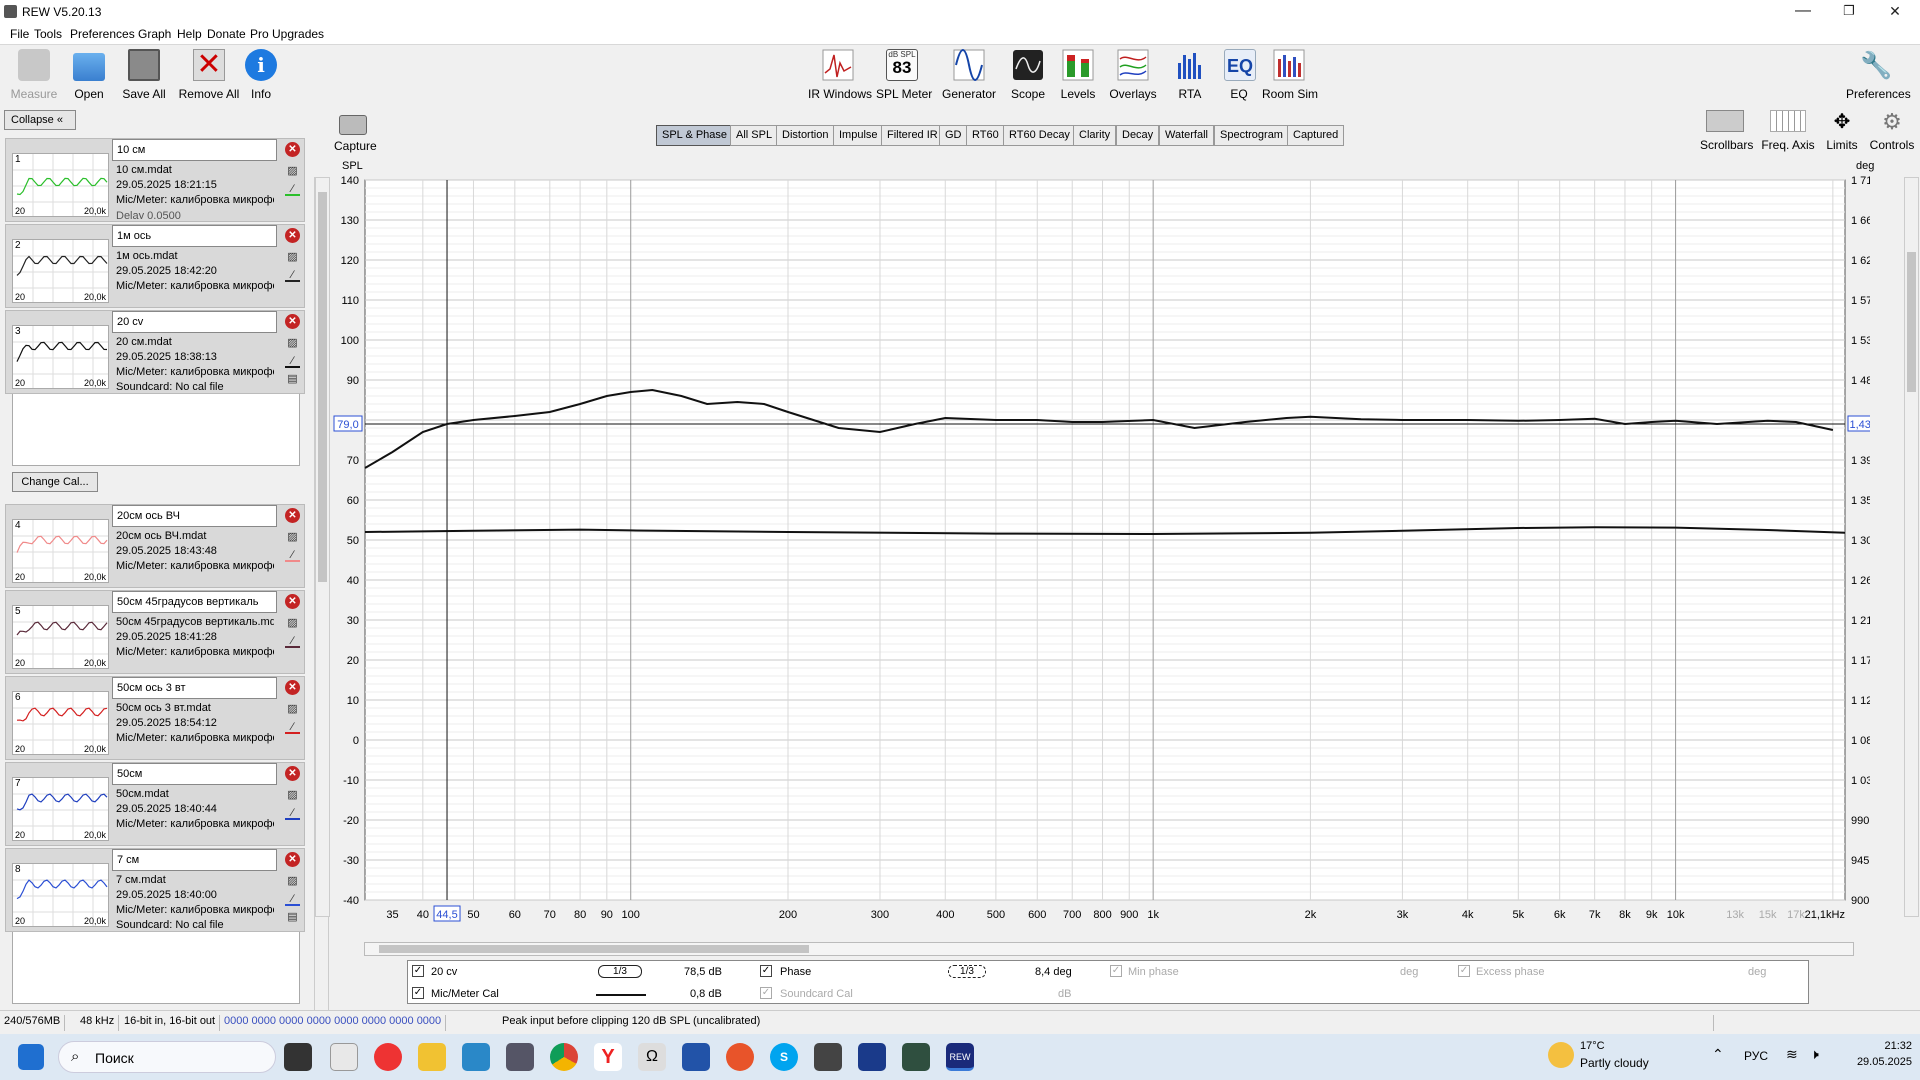  What do you see at coordinates (904, 75) in the screenshot?
I see `spl-meter-button: dB SPL 83 SPL Meter` at bounding box center [904, 75].